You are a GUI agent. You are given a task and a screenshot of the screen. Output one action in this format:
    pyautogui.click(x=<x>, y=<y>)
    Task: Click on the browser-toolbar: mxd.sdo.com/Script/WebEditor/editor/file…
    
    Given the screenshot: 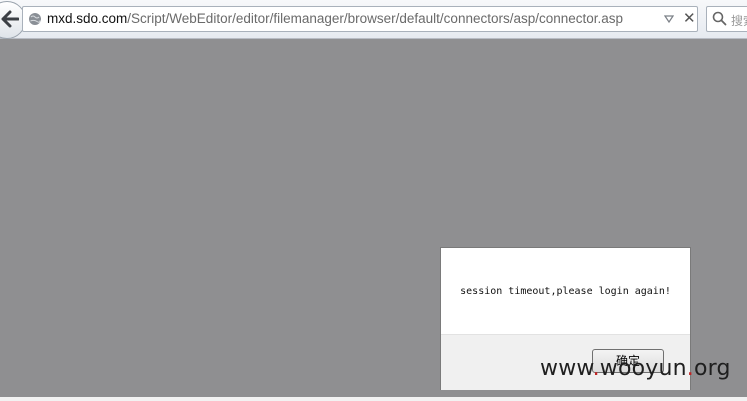 What is the action you would take?
    pyautogui.click(x=373, y=19)
    